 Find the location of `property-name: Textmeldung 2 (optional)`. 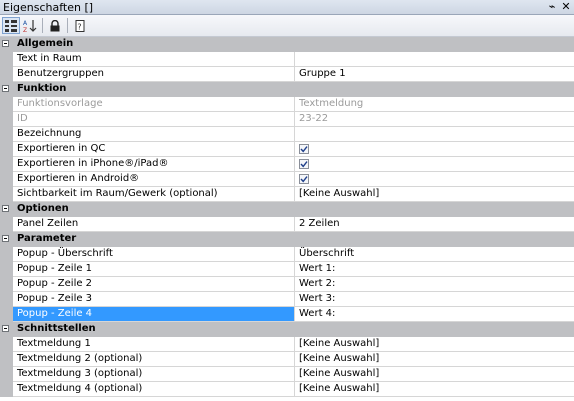

property-name: Textmeldung 2 (optional) is located at coordinates (154, 359).